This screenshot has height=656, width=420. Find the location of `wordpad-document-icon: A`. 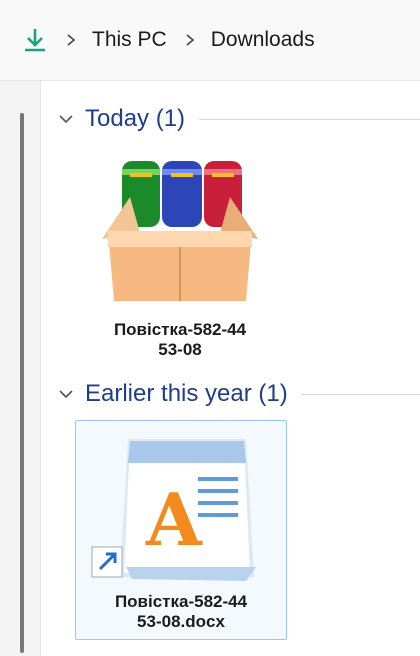

wordpad-document-icon: A is located at coordinates (173, 510).